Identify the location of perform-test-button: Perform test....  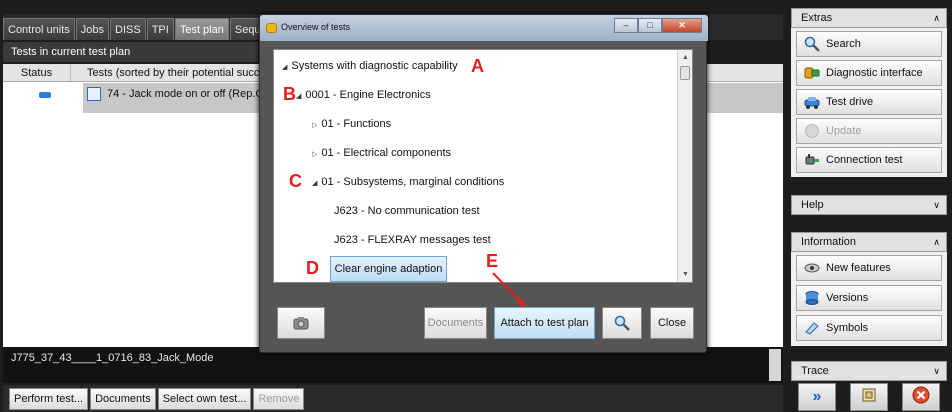
(49, 398).